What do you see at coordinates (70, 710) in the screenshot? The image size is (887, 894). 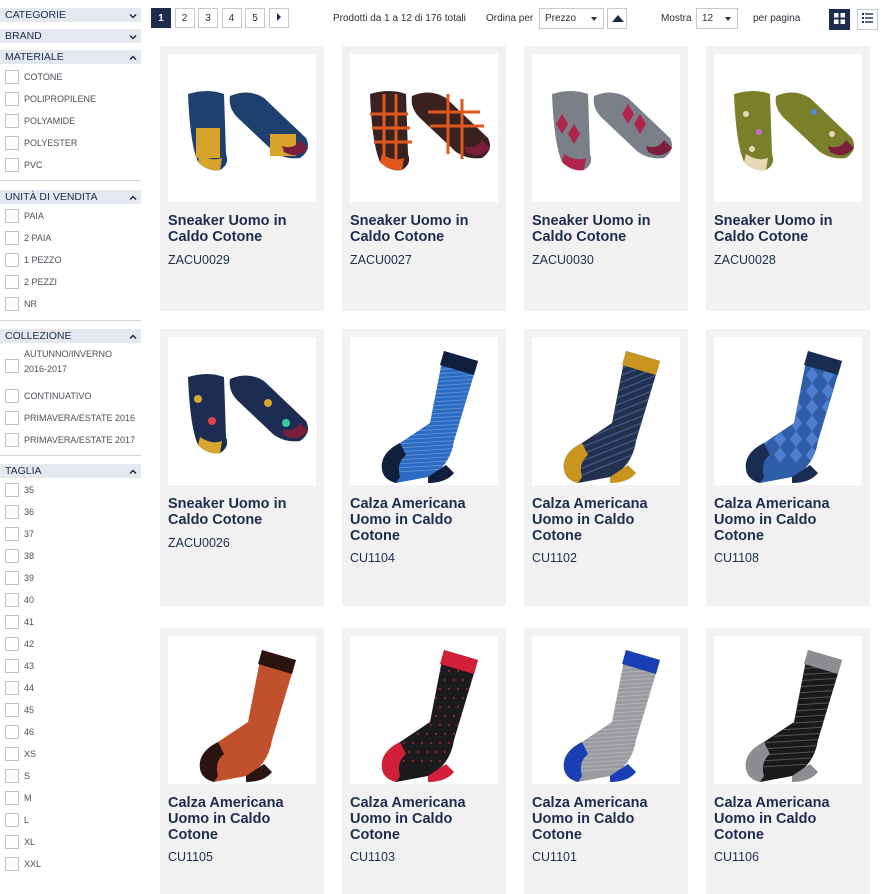 I see `filter-option-taglia: 45` at bounding box center [70, 710].